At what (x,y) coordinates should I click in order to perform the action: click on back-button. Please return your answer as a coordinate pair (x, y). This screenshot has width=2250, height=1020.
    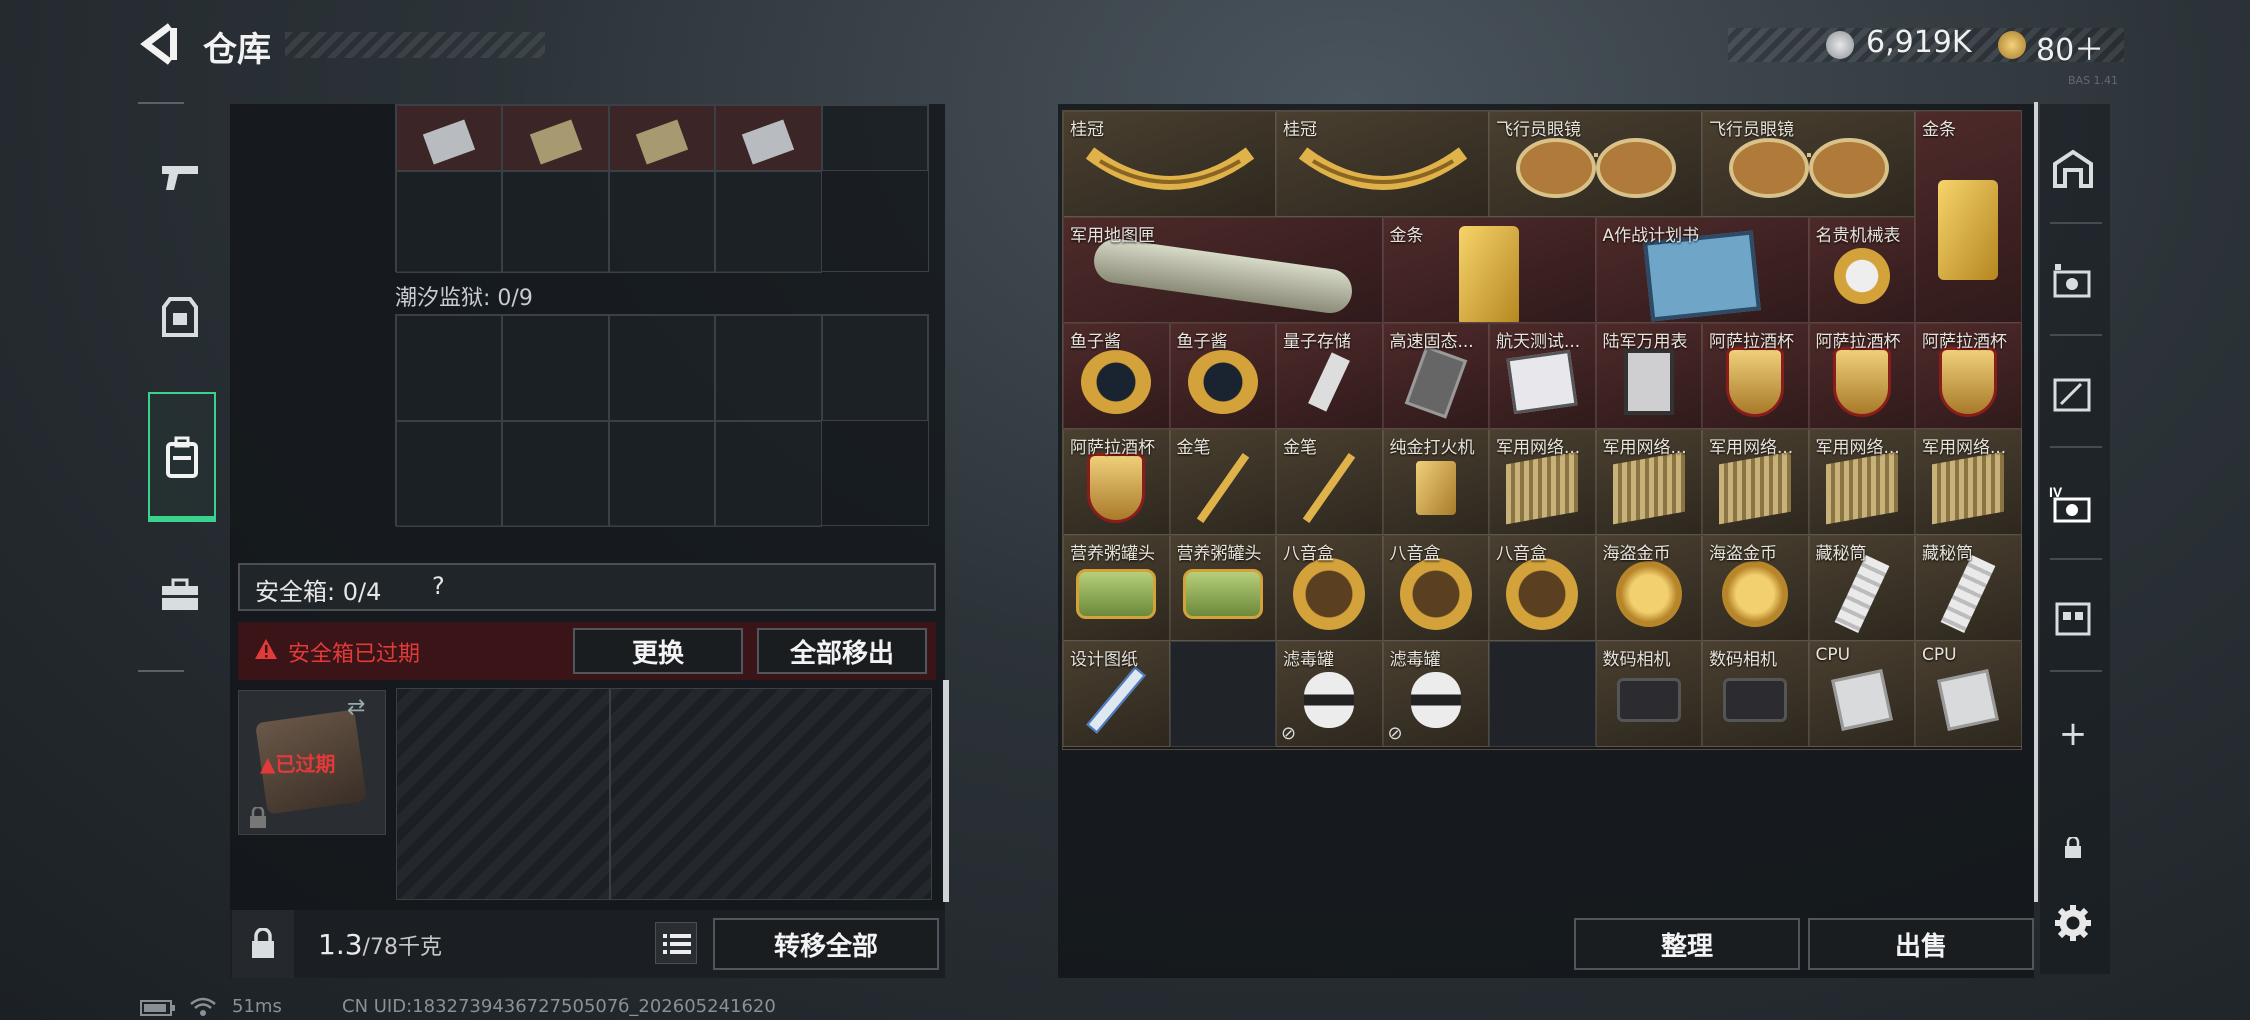
    Looking at the image, I should click on (160, 44).